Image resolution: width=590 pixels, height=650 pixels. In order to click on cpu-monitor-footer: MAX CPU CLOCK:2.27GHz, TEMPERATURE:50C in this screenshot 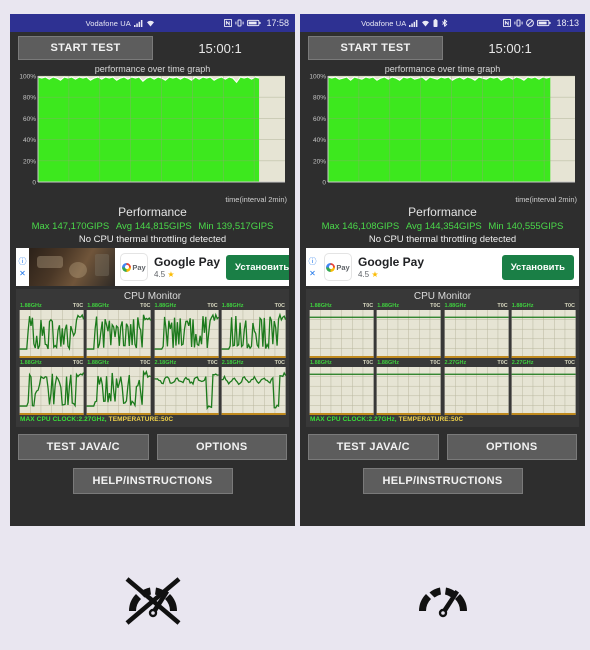, I will do `click(152, 420)`.